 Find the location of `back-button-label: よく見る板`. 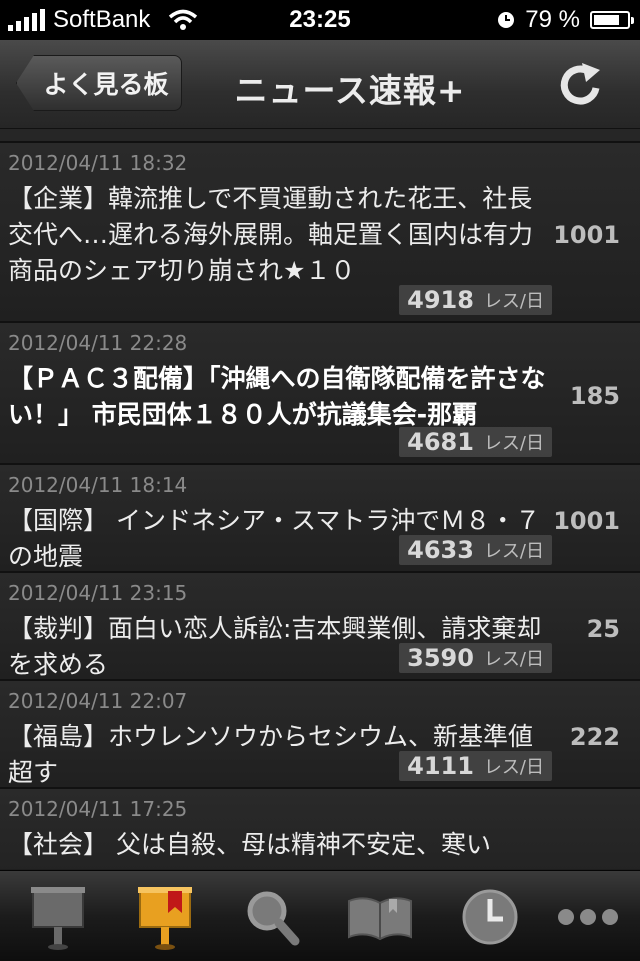

back-button-label: よく見る板 is located at coordinates (106, 84).